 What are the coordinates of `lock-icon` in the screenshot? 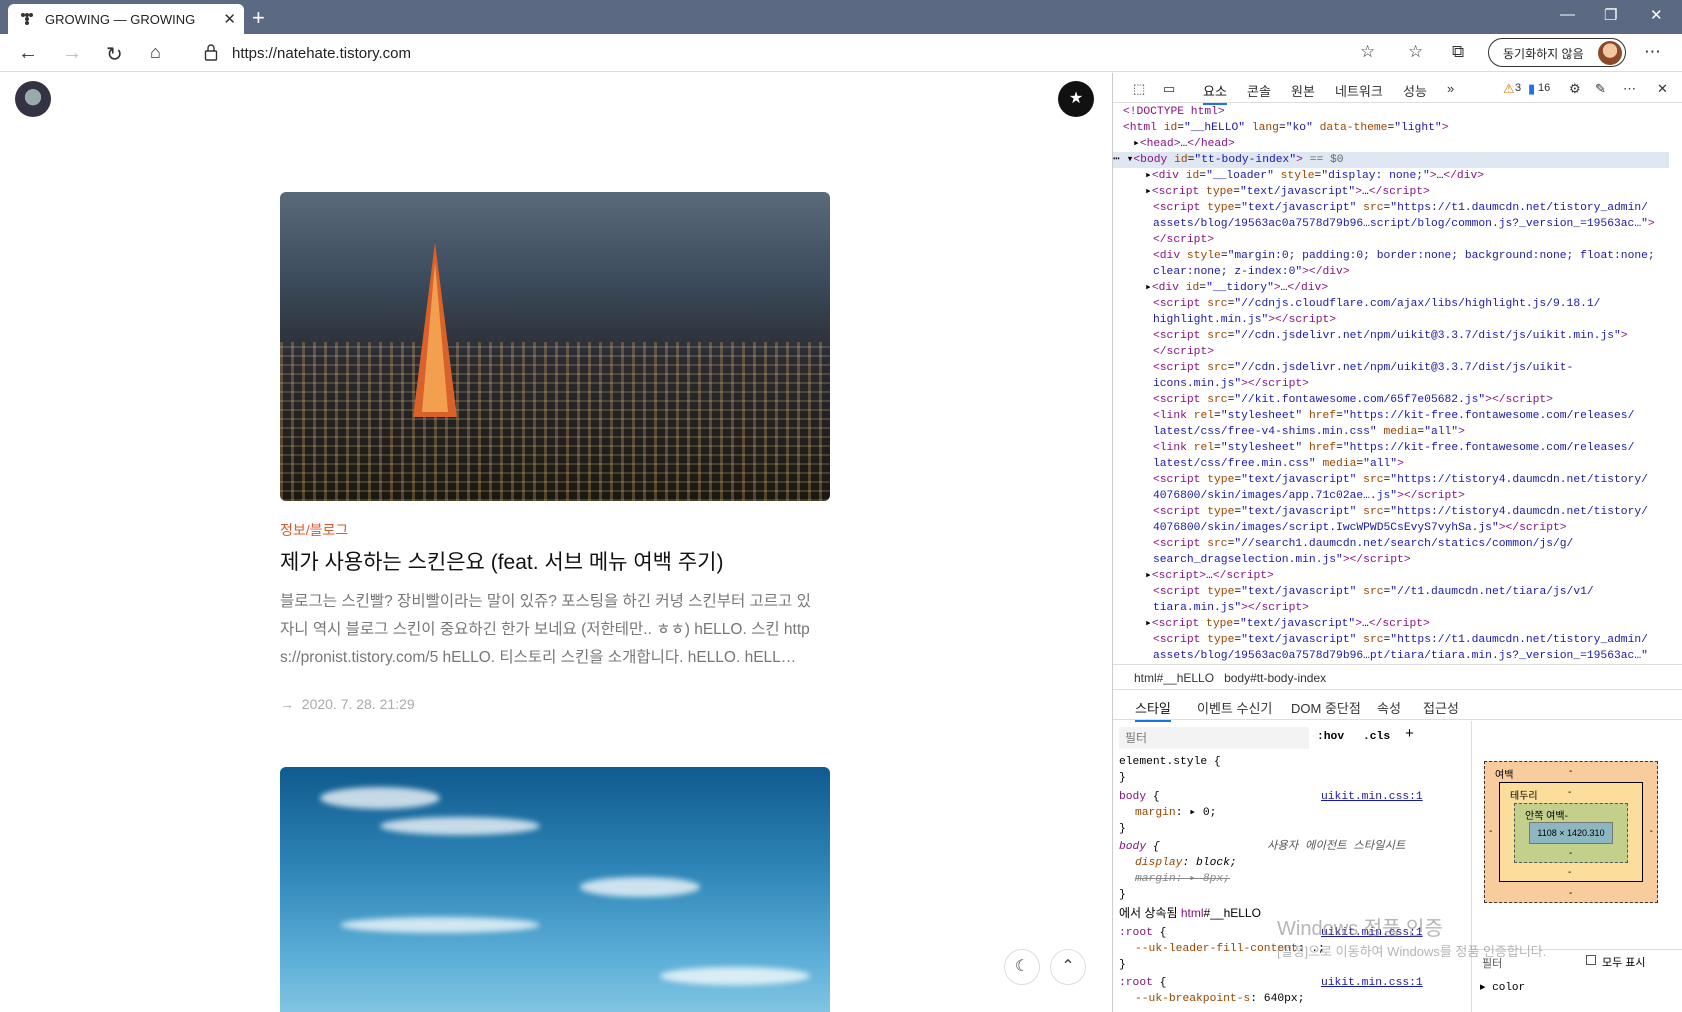 It's located at (211, 52).